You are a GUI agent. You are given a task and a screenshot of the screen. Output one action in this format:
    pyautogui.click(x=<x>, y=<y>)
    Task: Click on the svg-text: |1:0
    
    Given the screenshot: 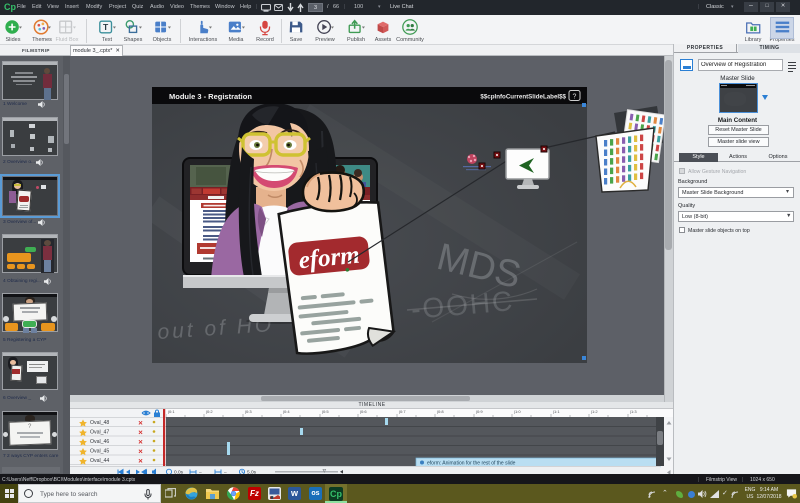 What is the action you would take?
    pyautogui.click(x=517, y=411)
    